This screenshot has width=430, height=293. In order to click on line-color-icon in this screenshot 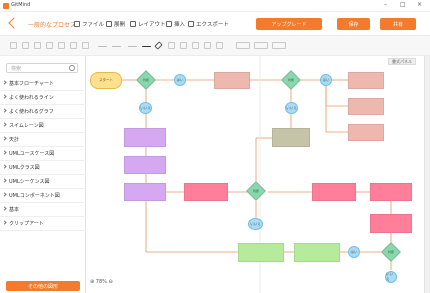, I will do `click(183, 45)`.